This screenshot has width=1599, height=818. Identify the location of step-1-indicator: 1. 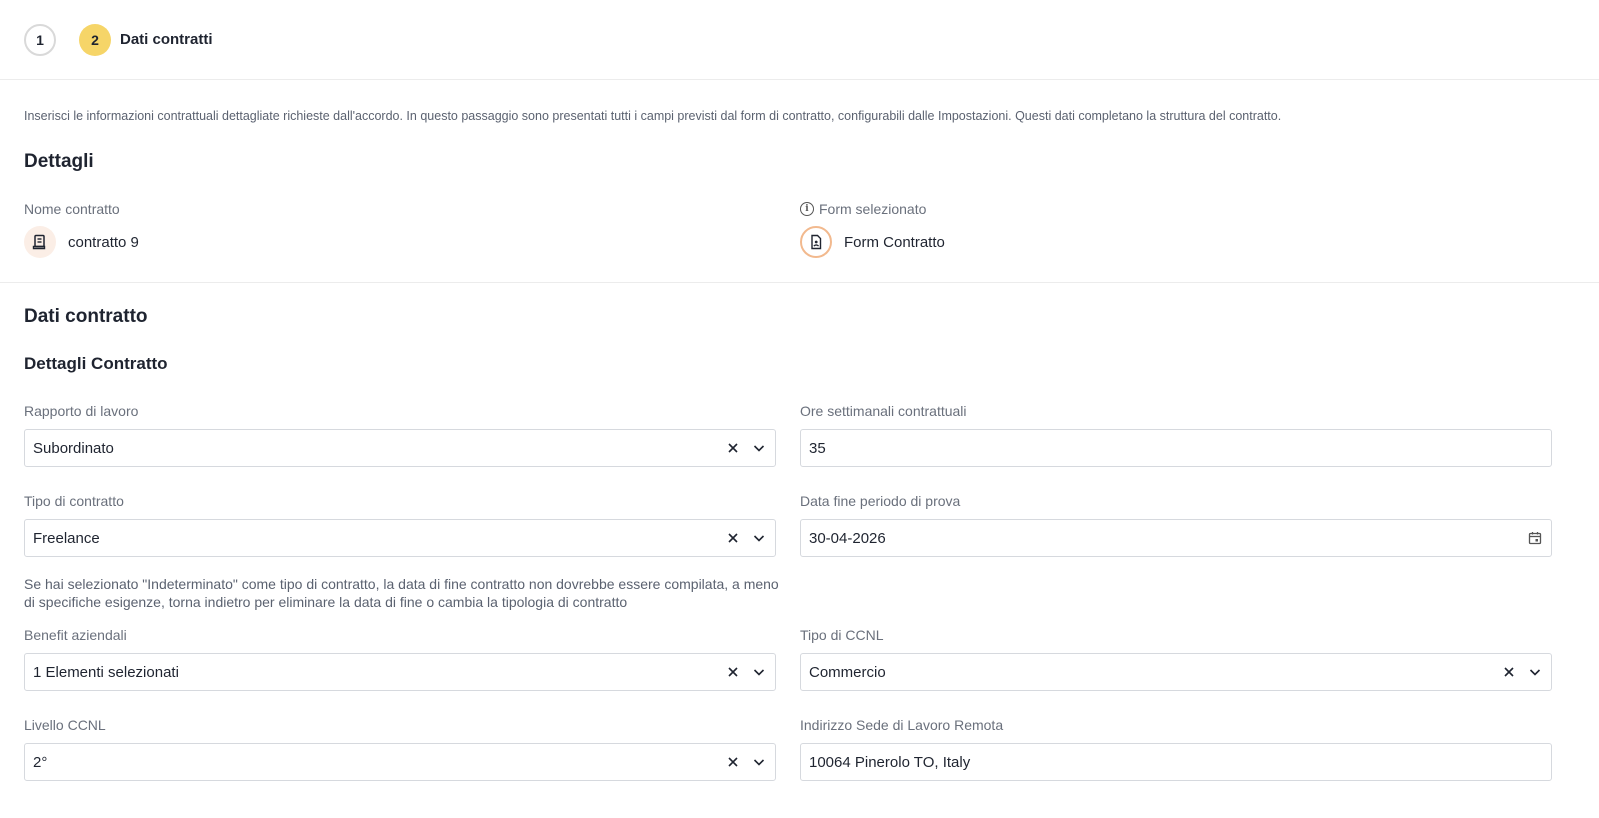
(40, 40).